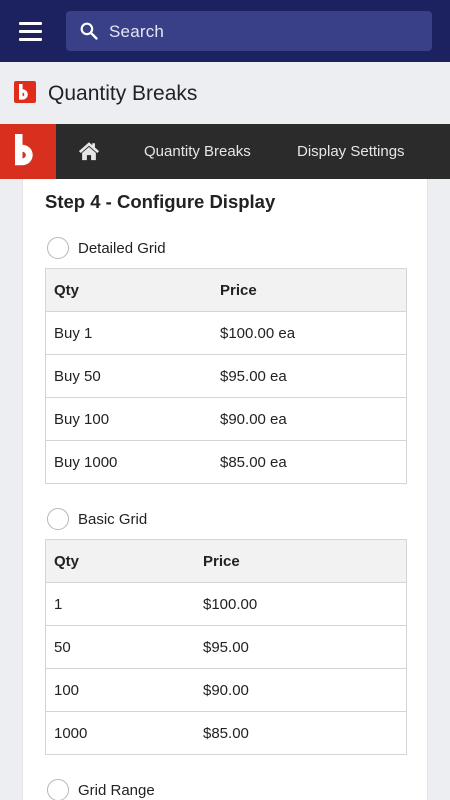 The width and height of the screenshot is (450, 800). I want to click on table-row: Buy 1 $100.00 ea, so click(226, 333).